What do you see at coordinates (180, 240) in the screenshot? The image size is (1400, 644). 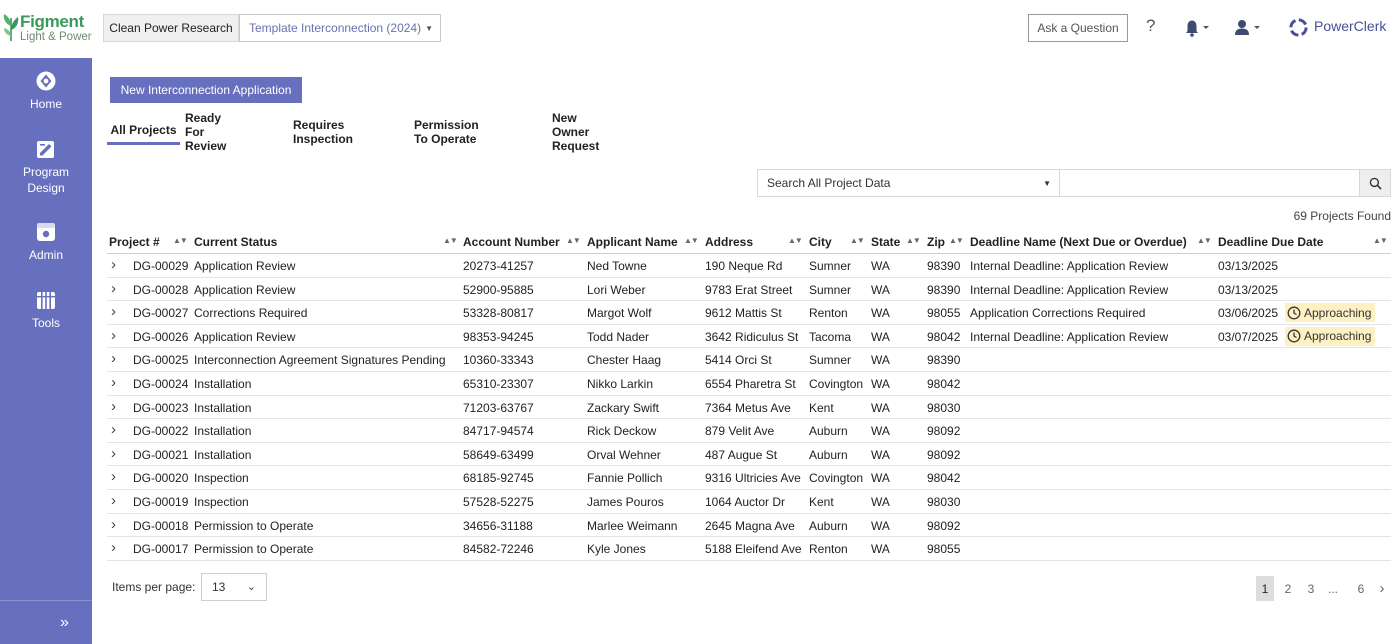 I see `sort-active-icon: ▲▼` at bounding box center [180, 240].